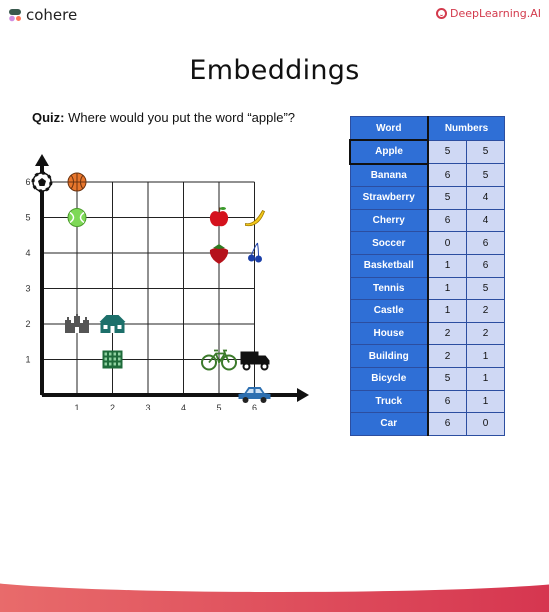 This screenshot has height=612, width=549. I want to click on y-tick-label: 5, so click(27, 218).